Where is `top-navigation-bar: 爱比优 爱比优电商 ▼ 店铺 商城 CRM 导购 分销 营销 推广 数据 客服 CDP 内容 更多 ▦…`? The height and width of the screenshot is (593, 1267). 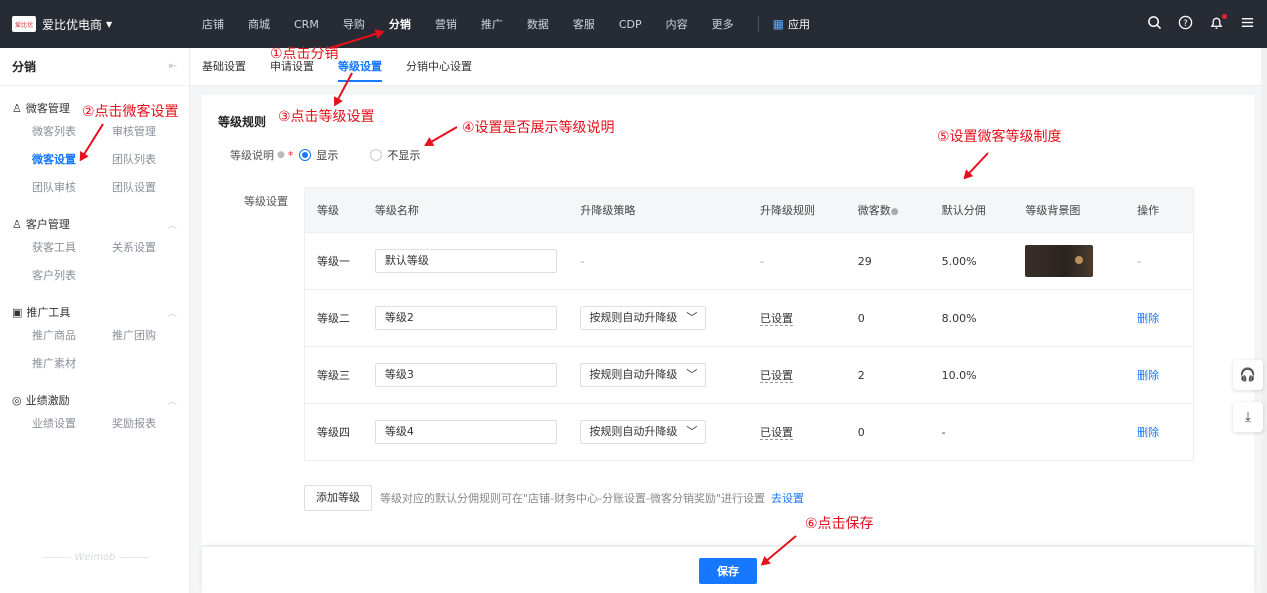
top-navigation-bar: 爱比优 爱比优电商 ▼ 店铺 商城 CRM 导购 分销 营销 推广 数据 客服 CDP 内容 更多 ▦… is located at coordinates (633, 24).